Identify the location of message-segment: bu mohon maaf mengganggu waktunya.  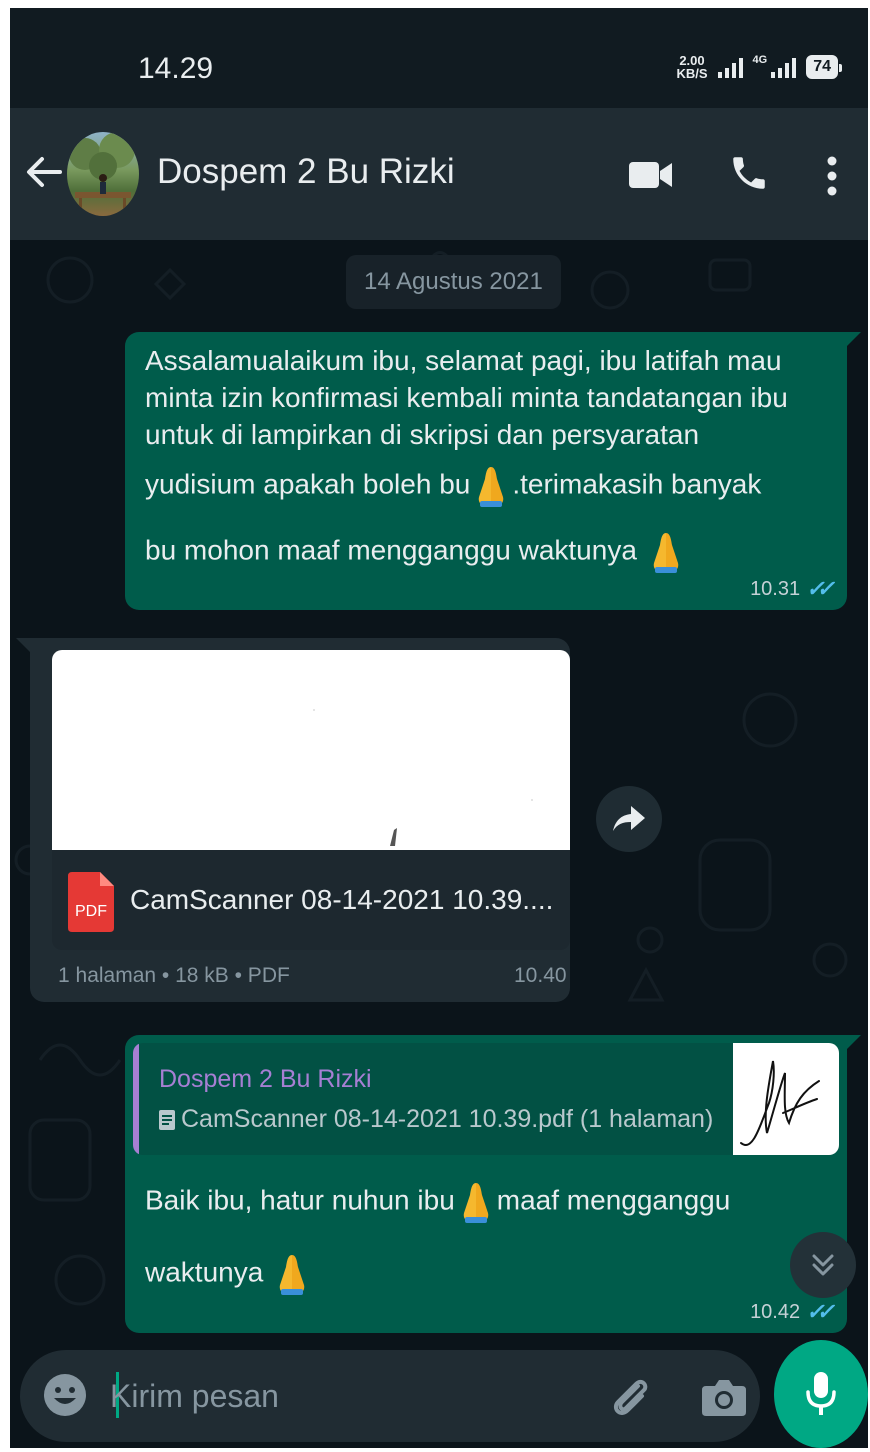
(391, 550).